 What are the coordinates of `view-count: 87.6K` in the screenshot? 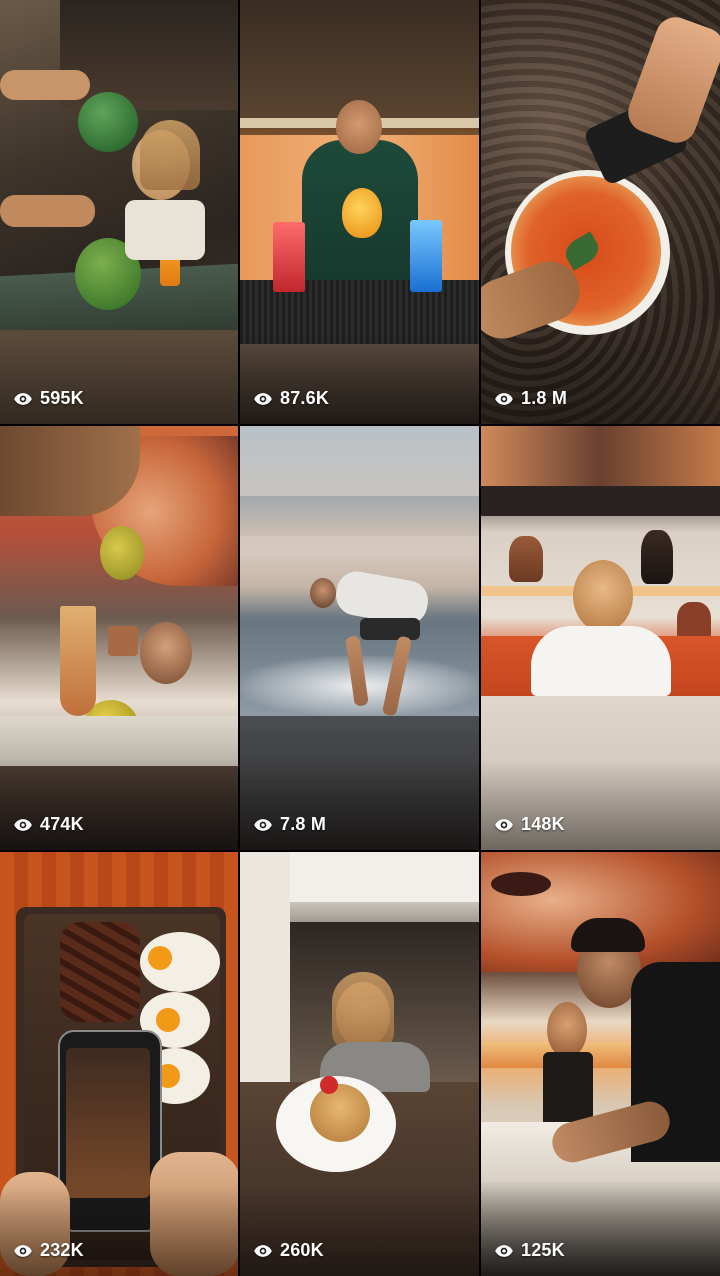 It's located at (291, 398).